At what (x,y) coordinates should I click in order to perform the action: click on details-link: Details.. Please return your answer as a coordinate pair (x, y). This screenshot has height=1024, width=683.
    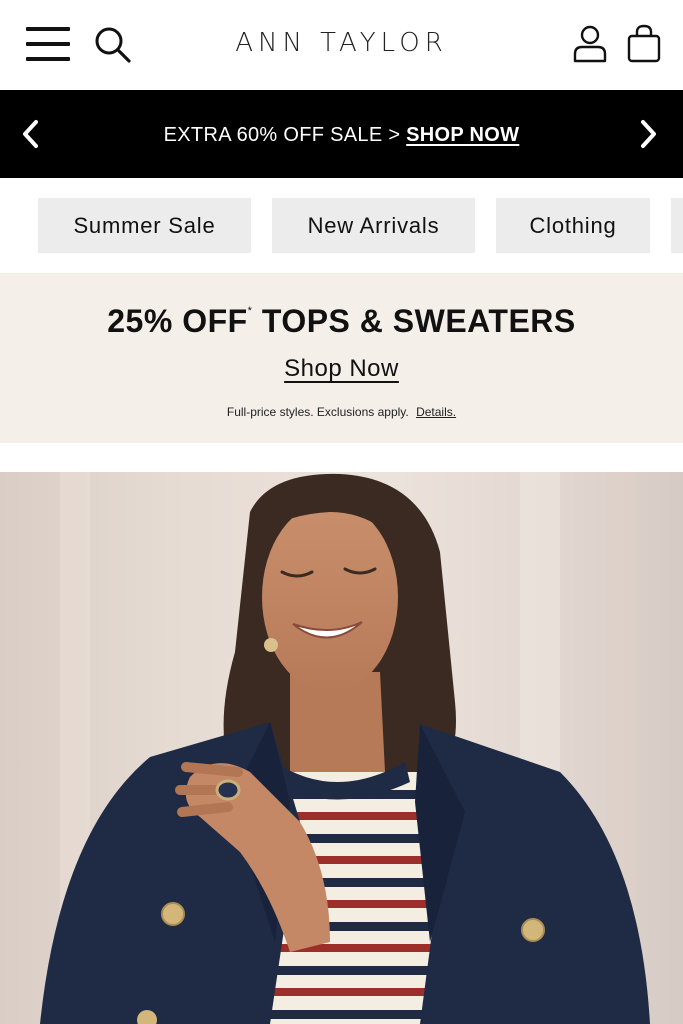
    Looking at the image, I should click on (436, 412).